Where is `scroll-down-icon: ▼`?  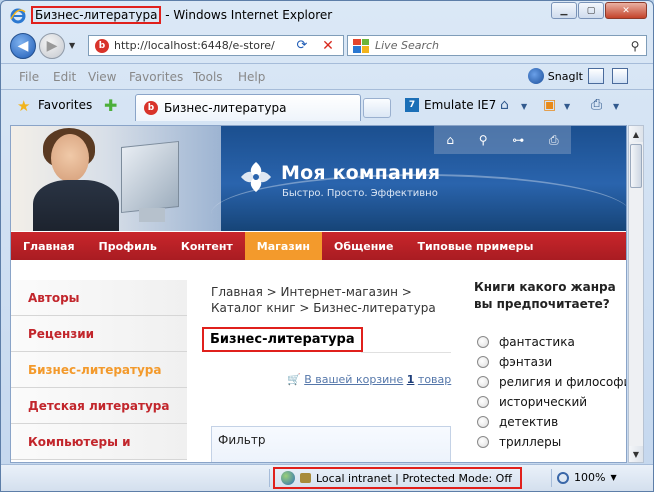
scroll-down-icon: ▼ is located at coordinates (636, 454).